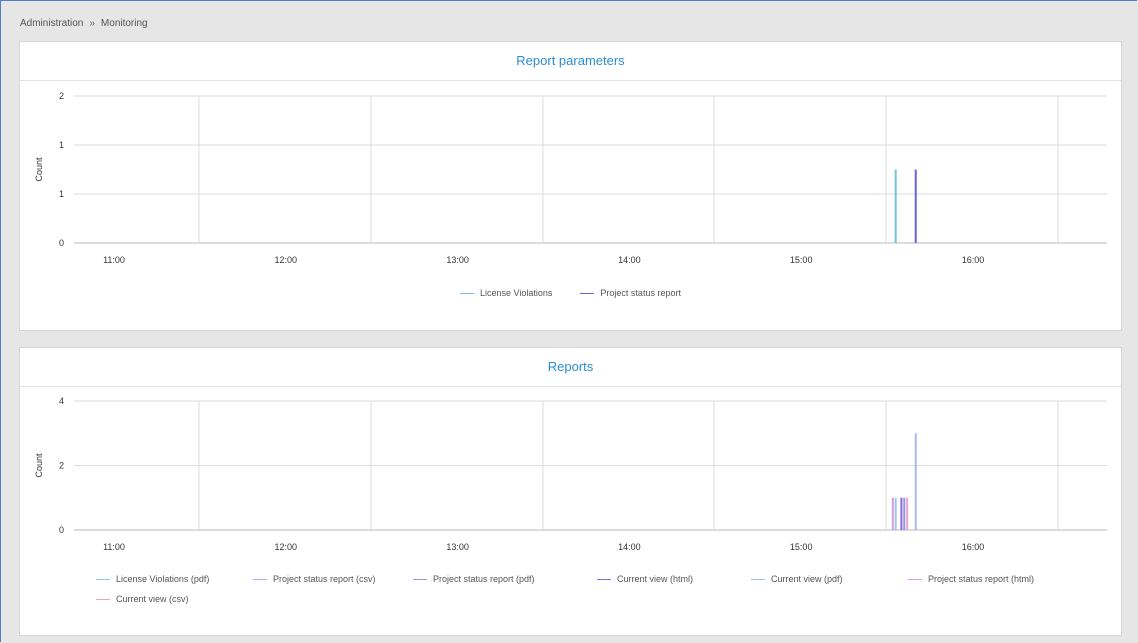 This screenshot has width=1138, height=643. I want to click on legend-label: License Violations (pdf), so click(163, 579).